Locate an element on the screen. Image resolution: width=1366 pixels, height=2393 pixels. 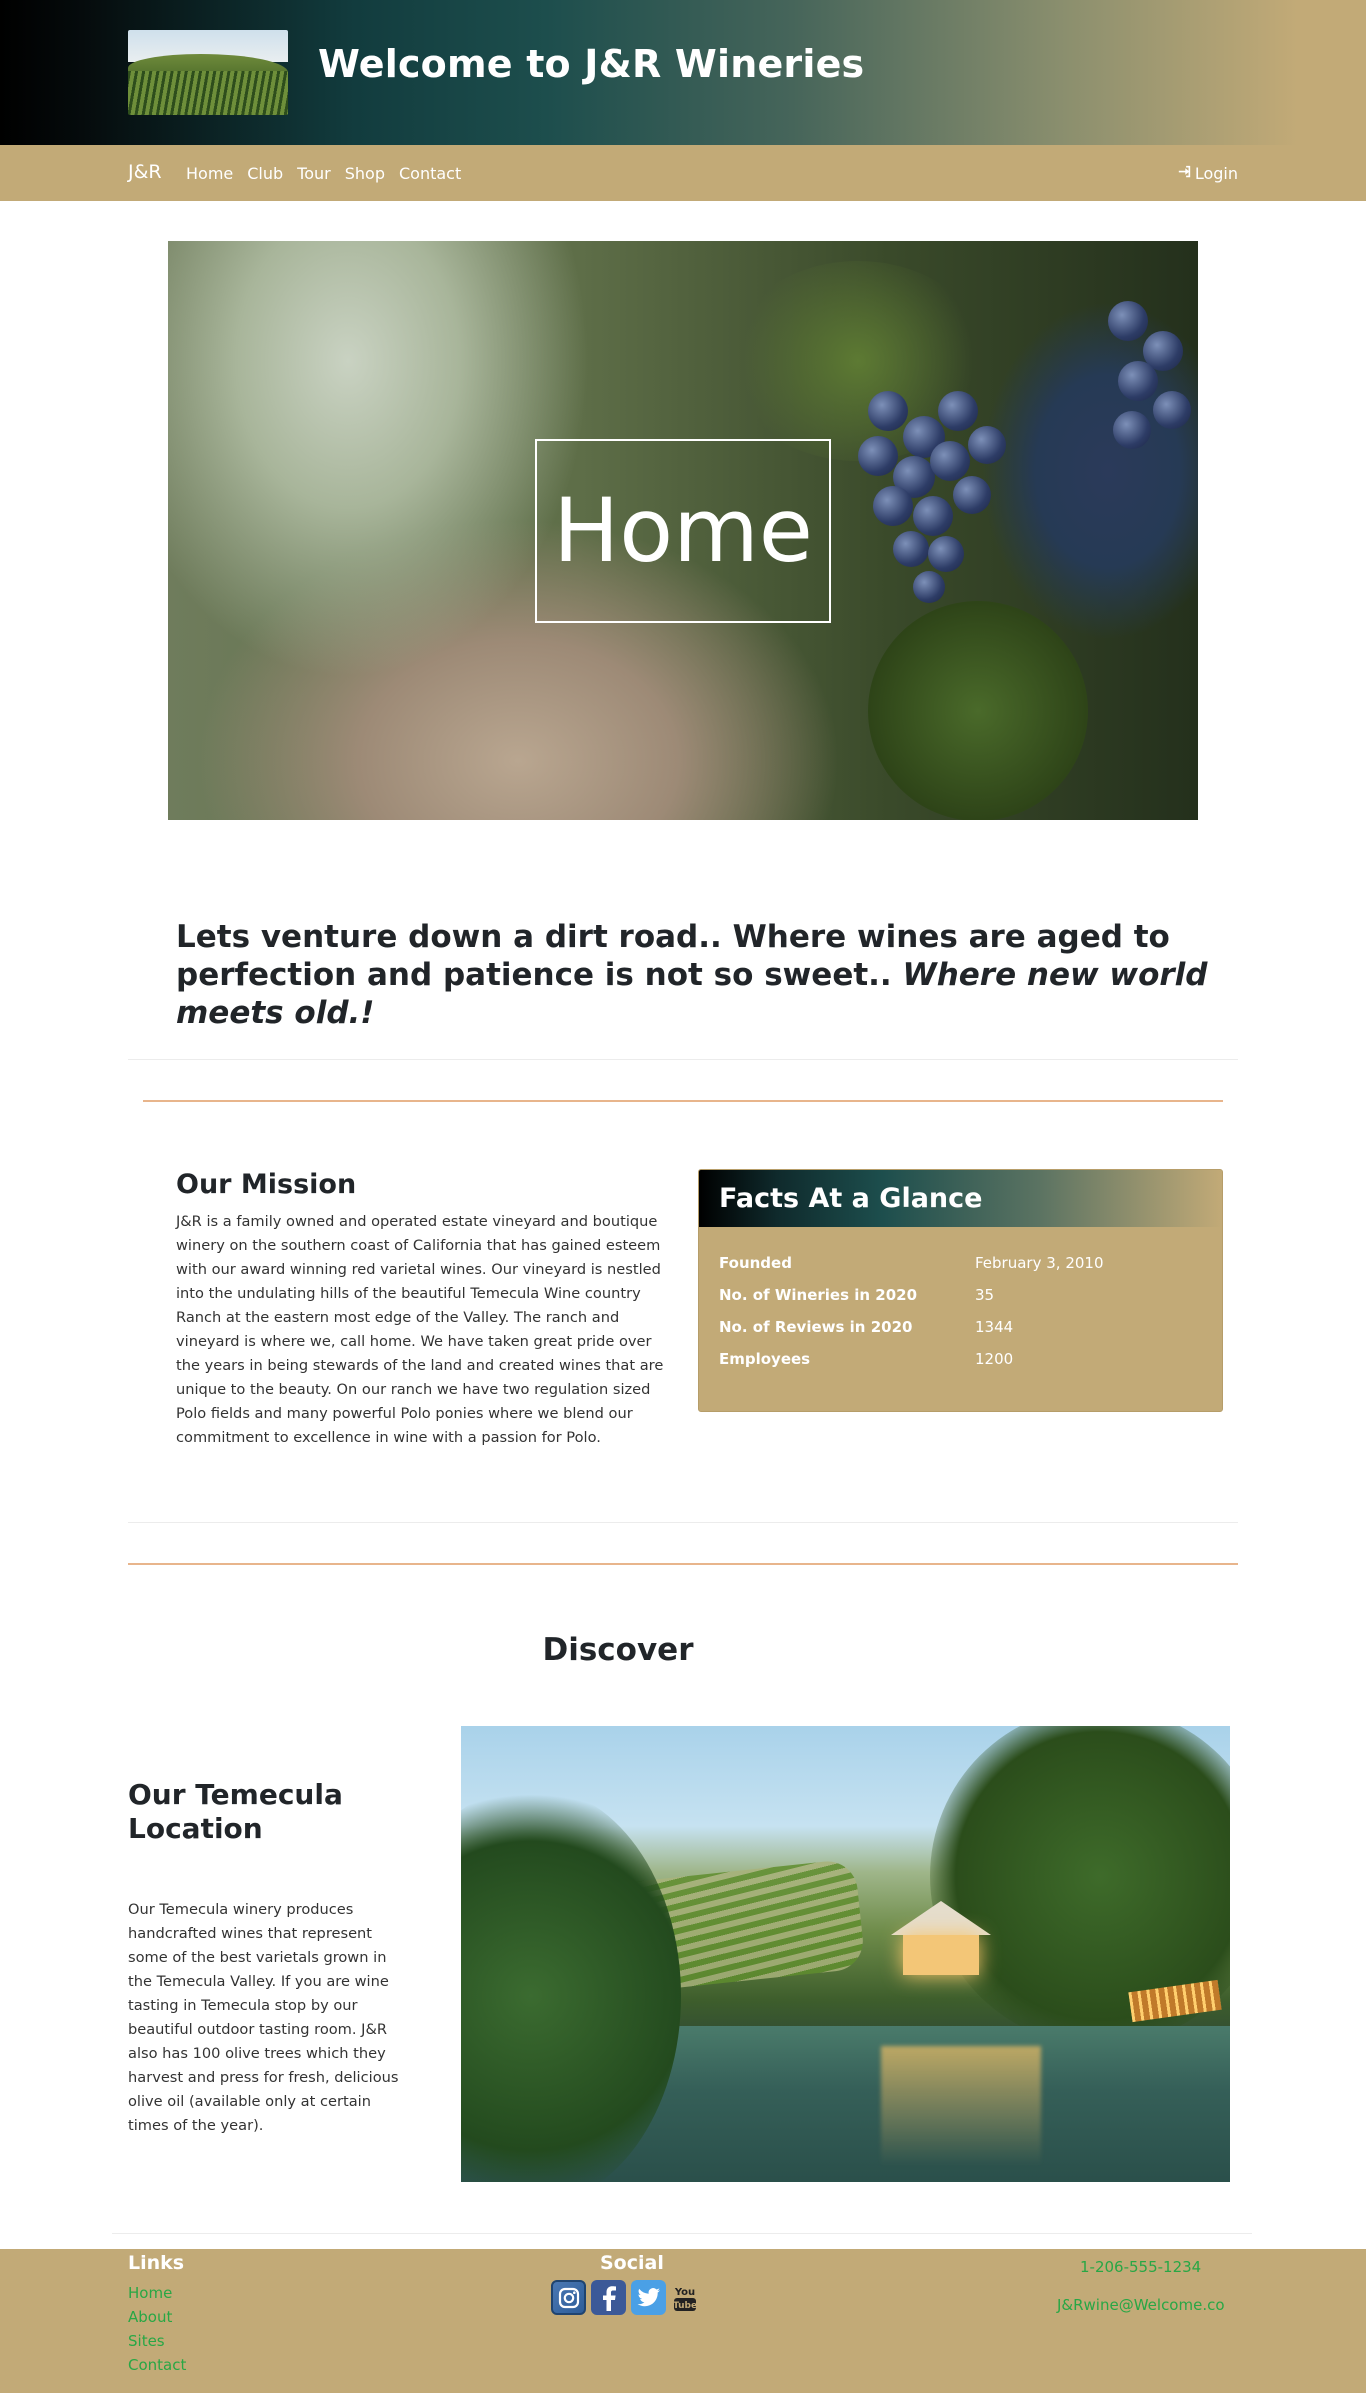
footer-link-home: Home is located at coordinates (157, 2293).